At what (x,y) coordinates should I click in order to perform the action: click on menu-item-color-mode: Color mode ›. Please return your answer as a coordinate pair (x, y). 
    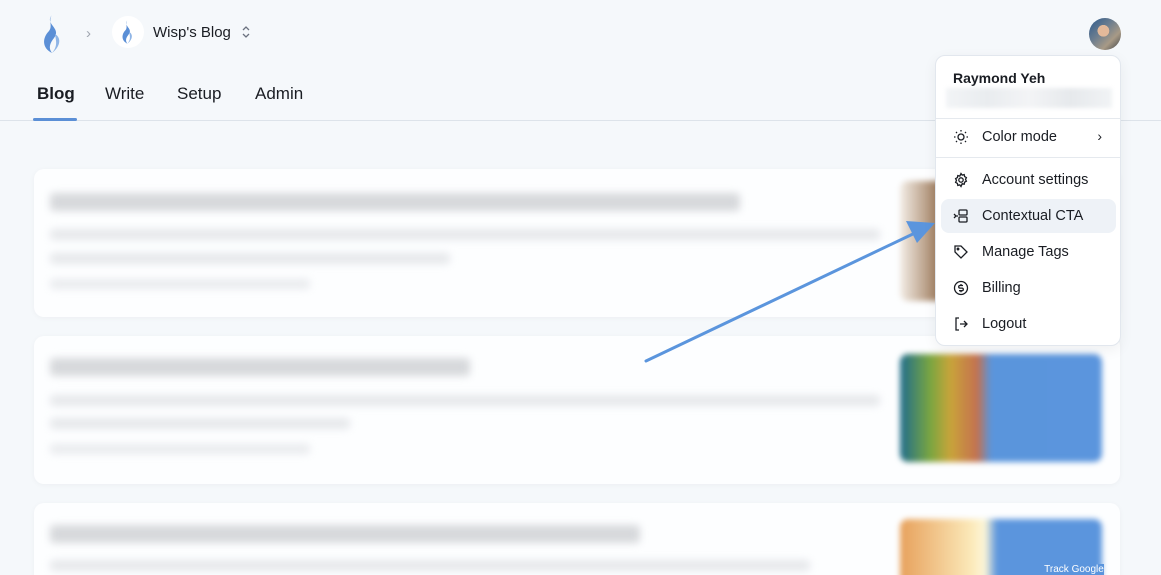
    Looking at the image, I should click on (1028, 137).